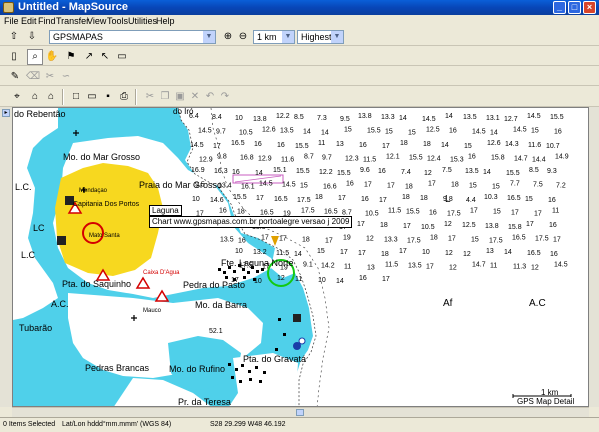 The width and height of the screenshot is (599, 432). What do you see at coordinates (35, 97) in the screenshot?
I see `find-waypoint-icon: ⌂` at bounding box center [35, 97].